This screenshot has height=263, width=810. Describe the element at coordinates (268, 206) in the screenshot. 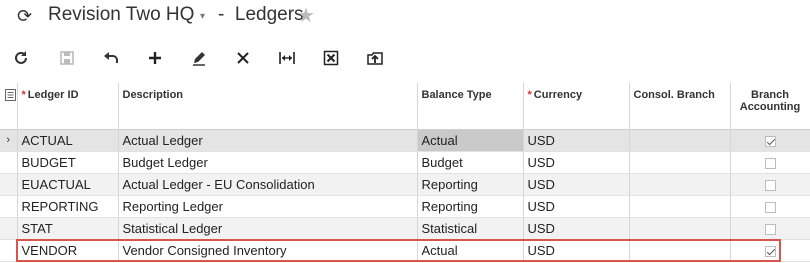

I see `description-cell: Reporting Ledger` at that location.